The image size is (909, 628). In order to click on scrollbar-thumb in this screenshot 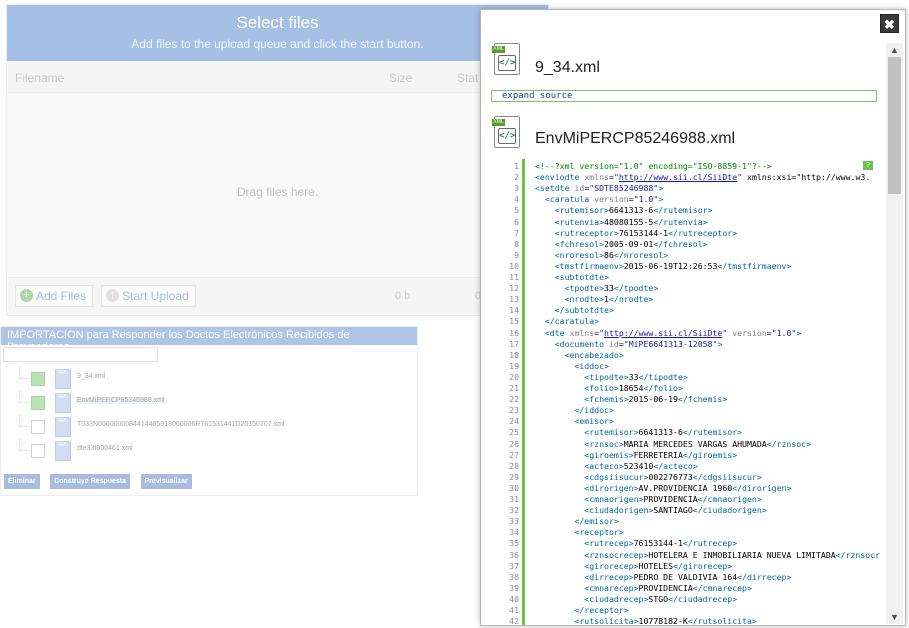, I will do `click(894, 125)`.